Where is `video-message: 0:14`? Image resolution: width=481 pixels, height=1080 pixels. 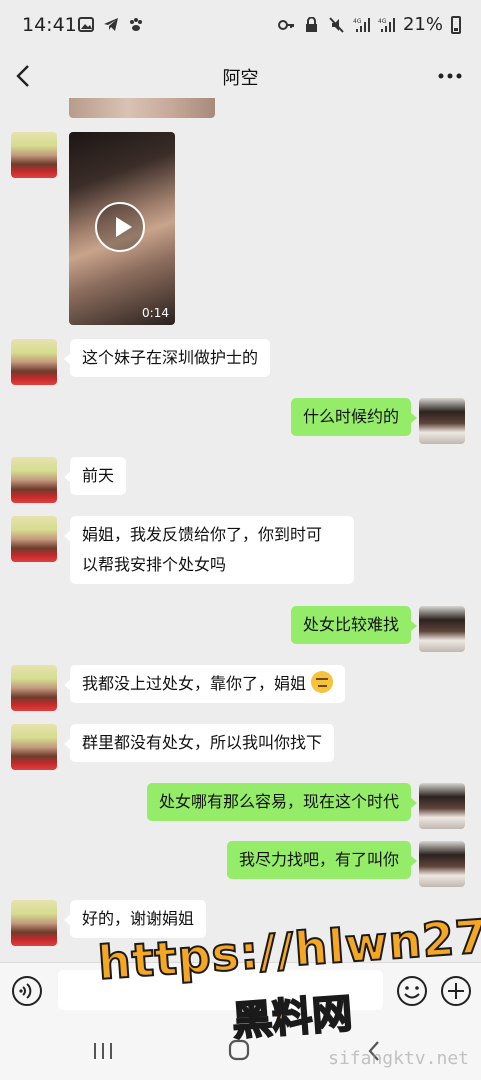
video-message: 0:14 is located at coordinates (122, 228).